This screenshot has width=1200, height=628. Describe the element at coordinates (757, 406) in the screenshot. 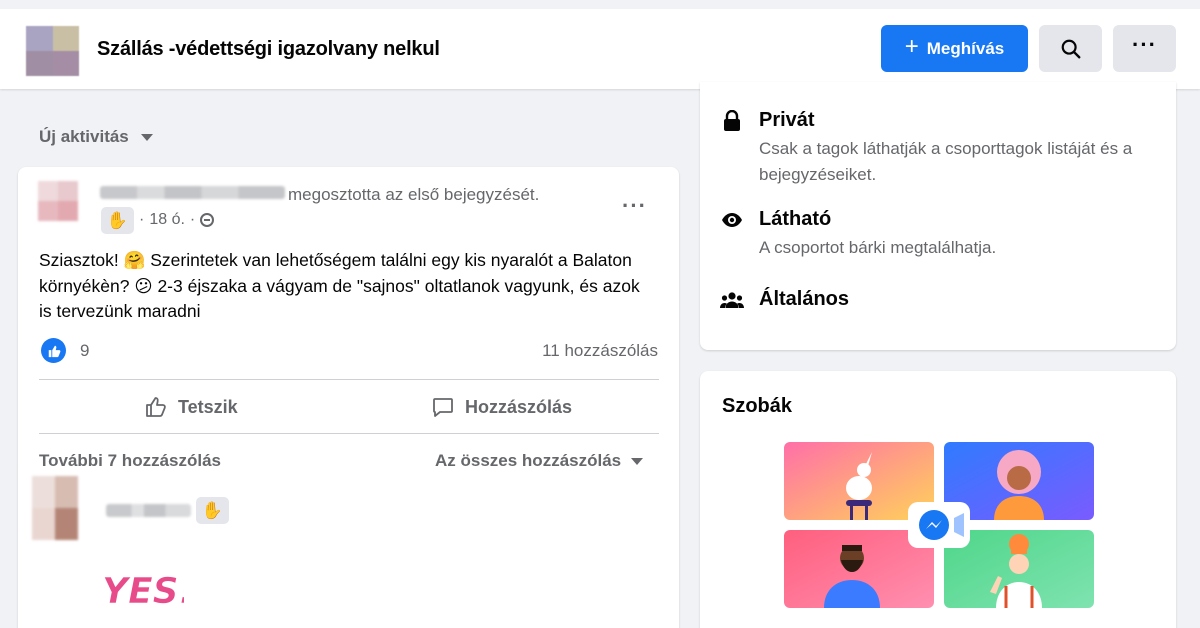

I see `rooms-title: Szobák` at that location.